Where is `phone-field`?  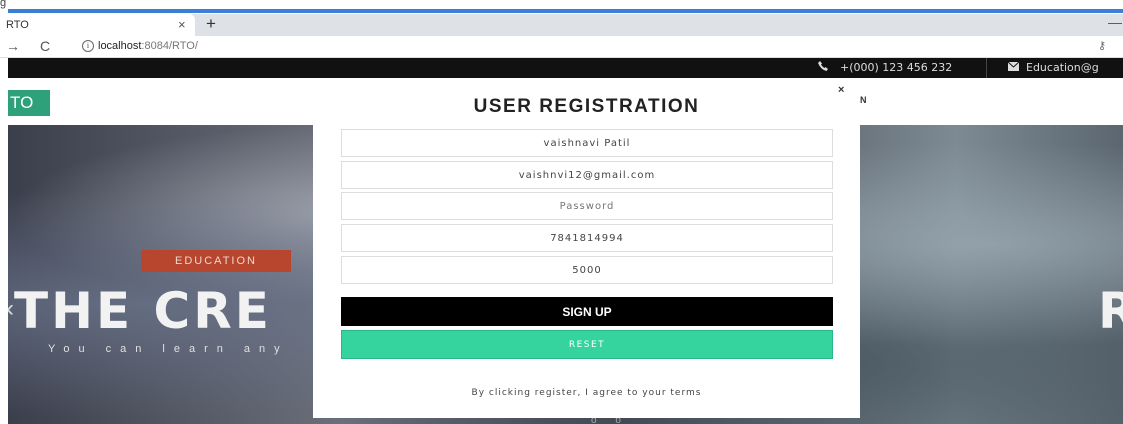
phone-field is located at coordinates (587, 238).